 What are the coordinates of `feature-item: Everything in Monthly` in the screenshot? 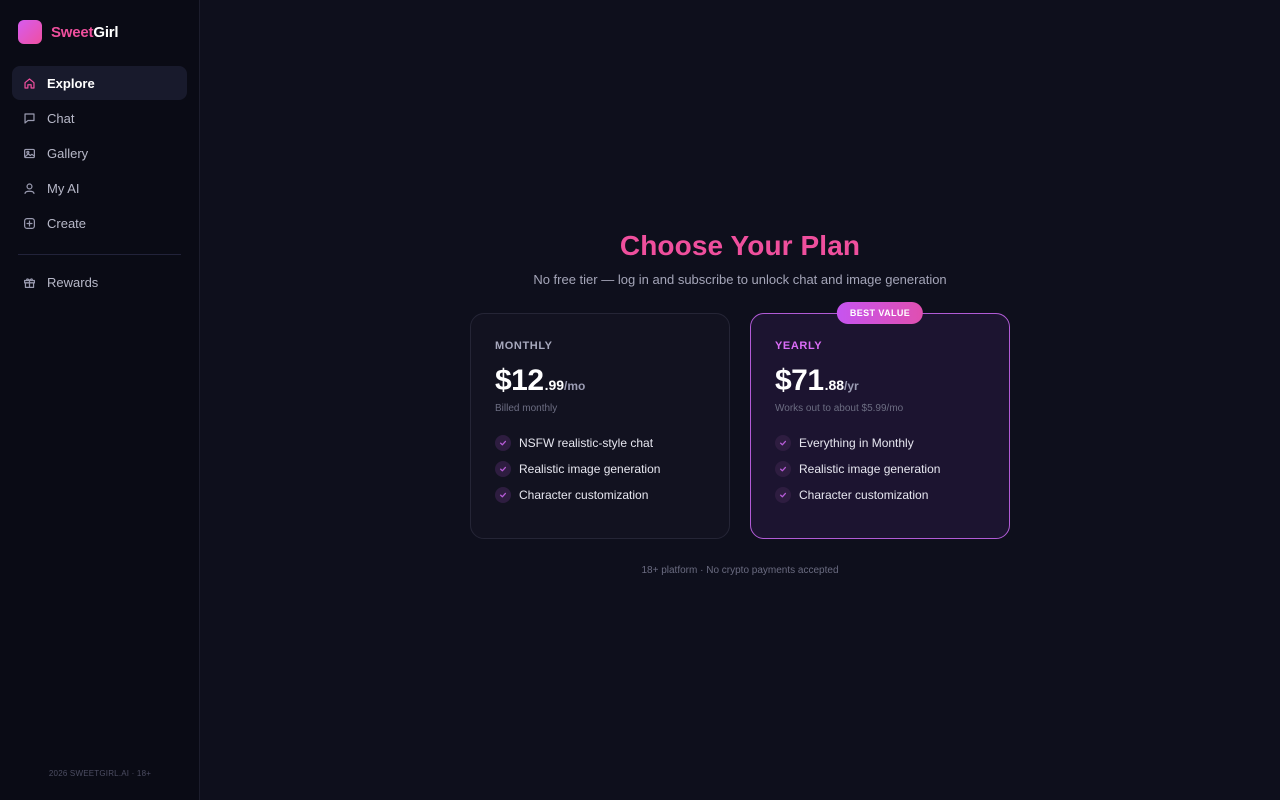 It's located at (880, 443).